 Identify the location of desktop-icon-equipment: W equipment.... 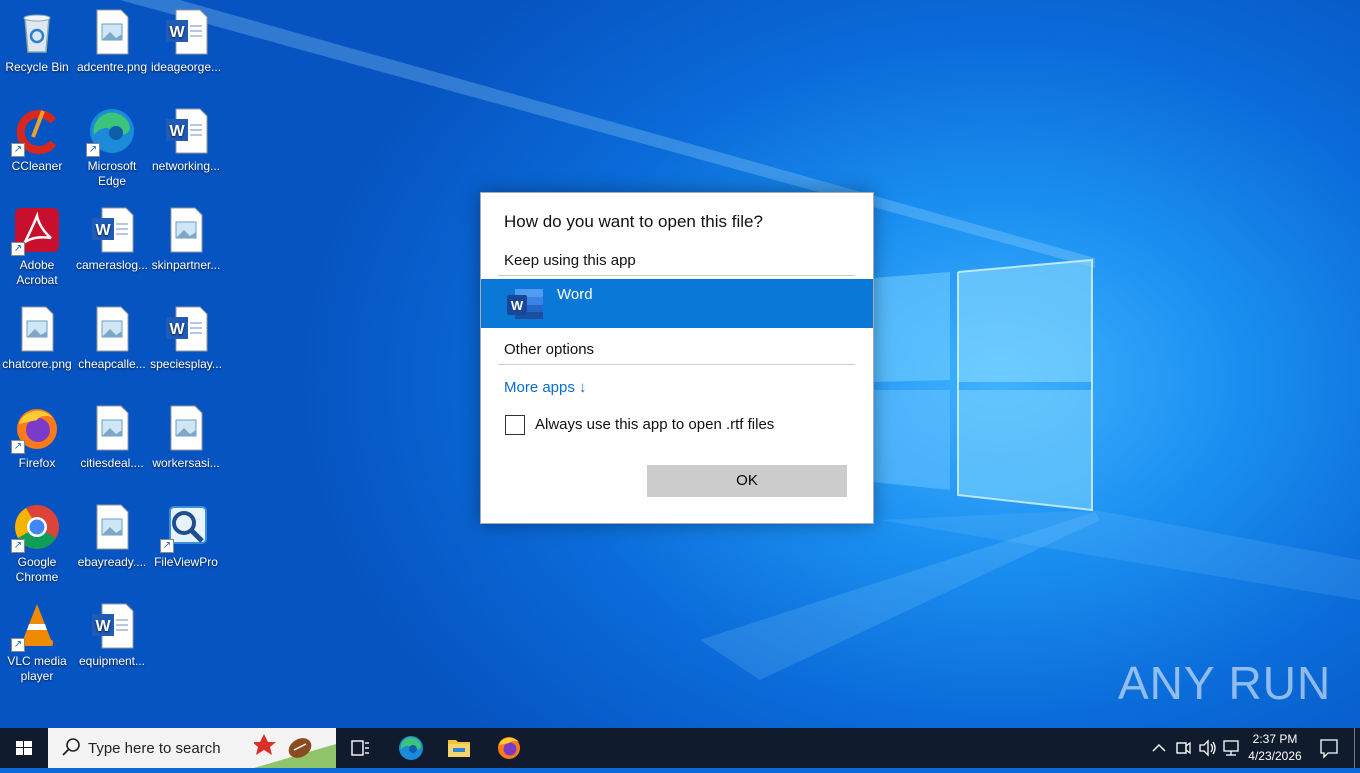
(112, 635).